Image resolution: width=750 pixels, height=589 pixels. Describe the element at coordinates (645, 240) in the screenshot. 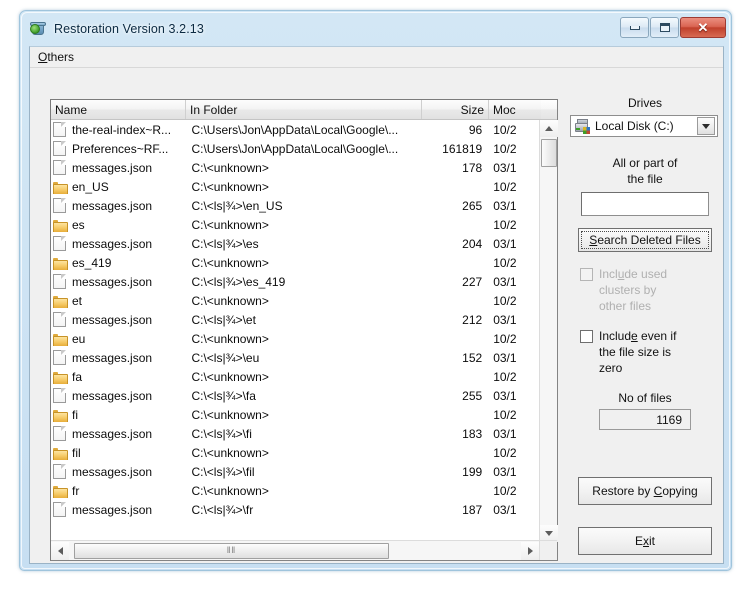

I see `search-deleted-files-button: Search Deleted Files` at that location.